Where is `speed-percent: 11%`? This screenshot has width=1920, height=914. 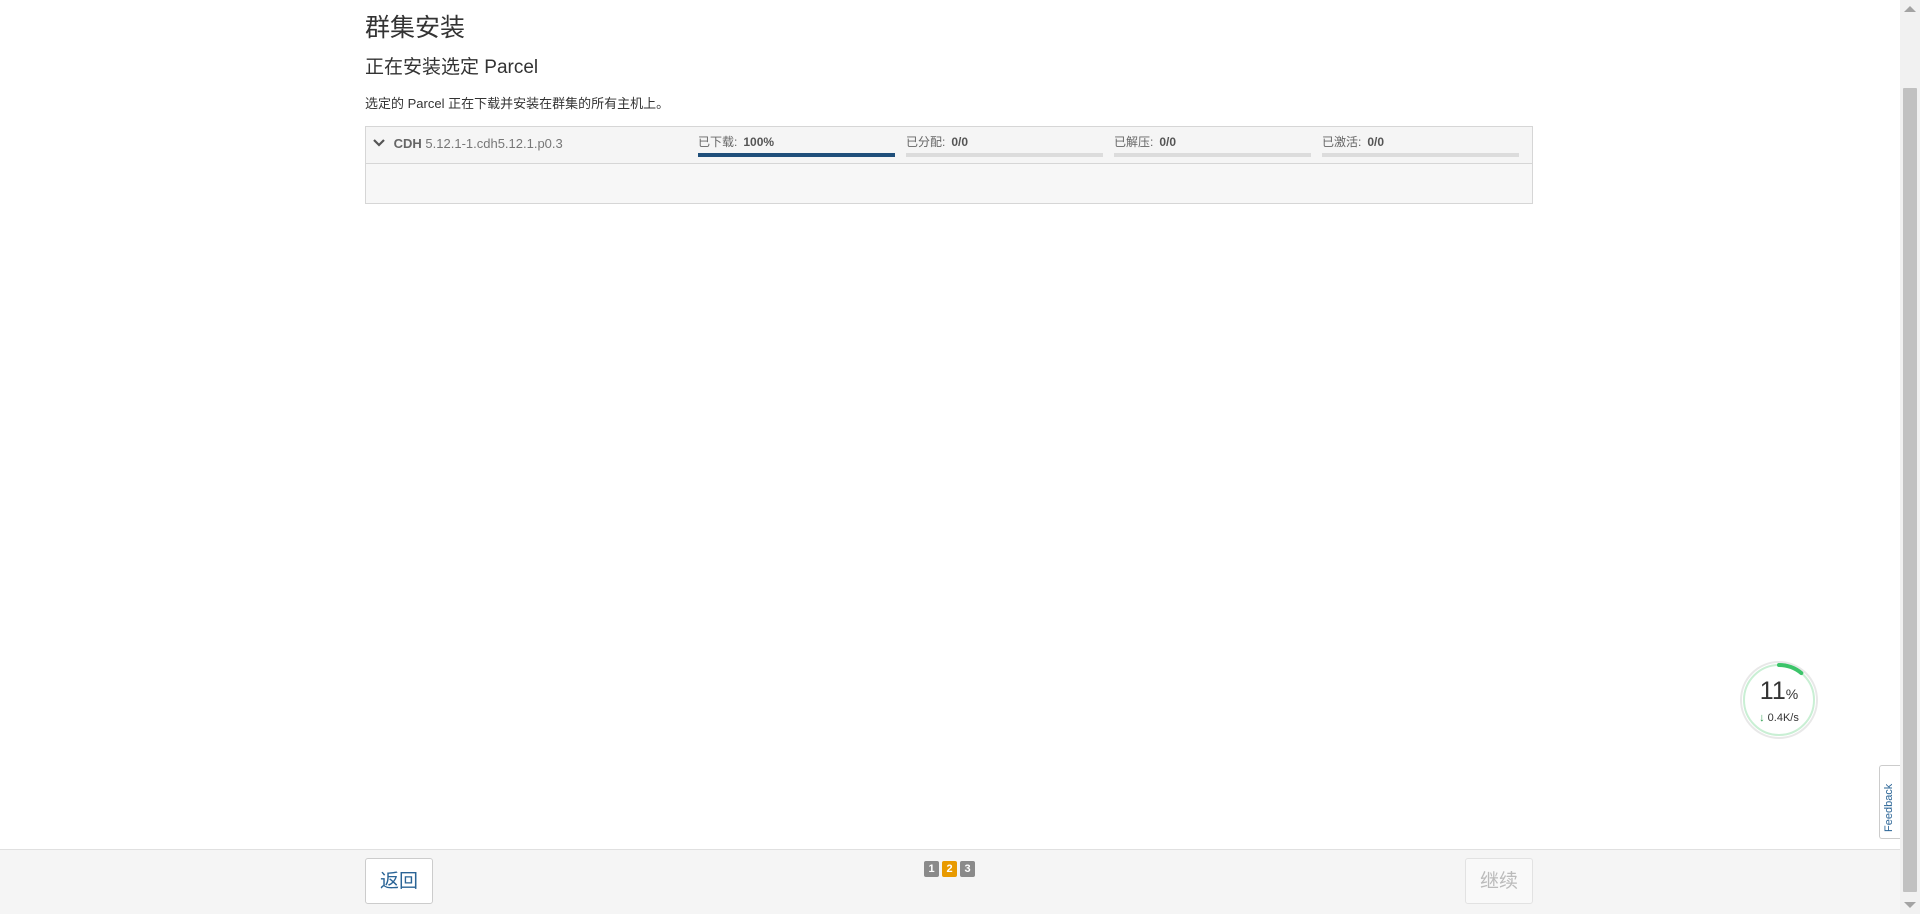 speed-percent: 11% is located at coordinates (1779, 691).